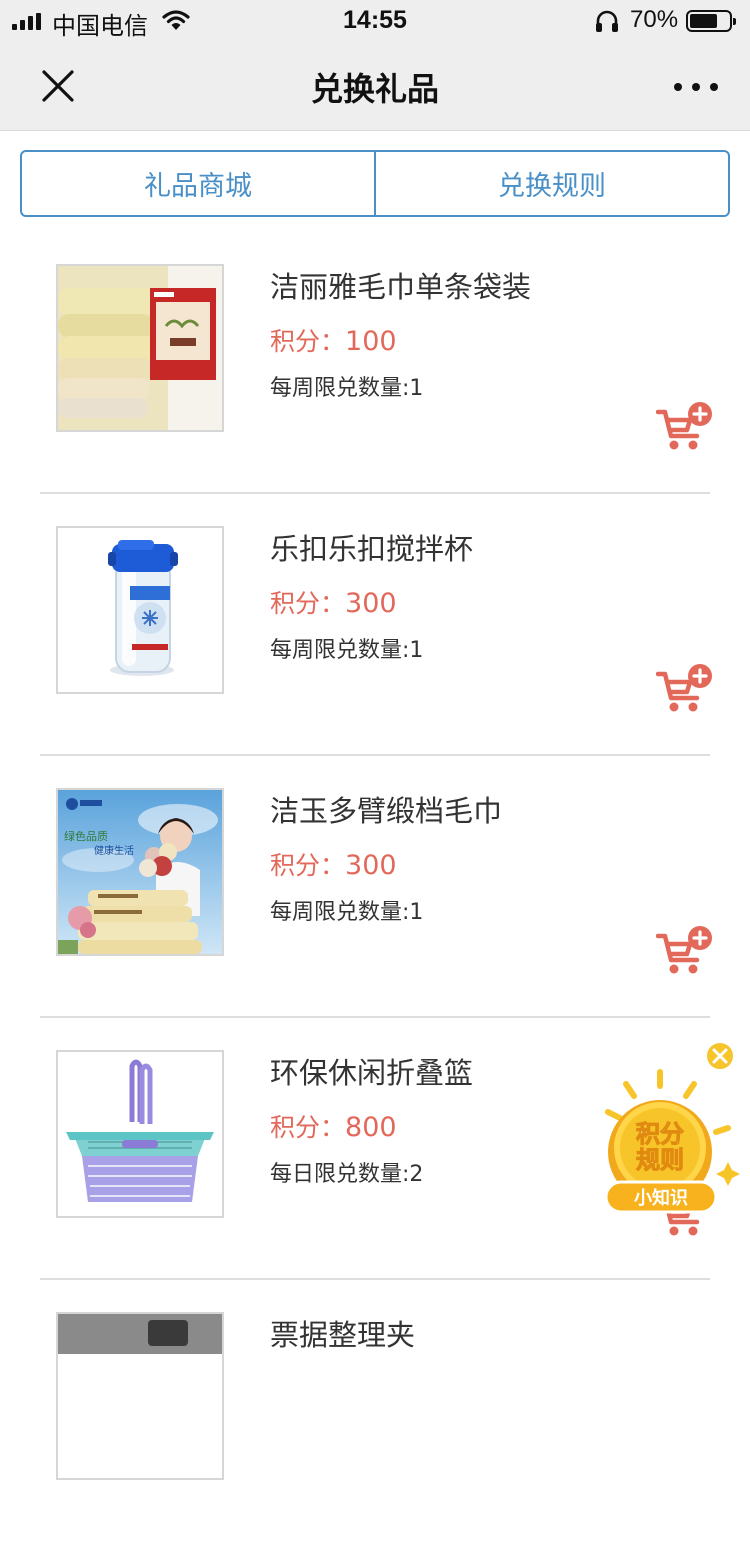 The height and width of the screenshot is (1542, 750). I want to click on folder-image, so click(140, 1396).